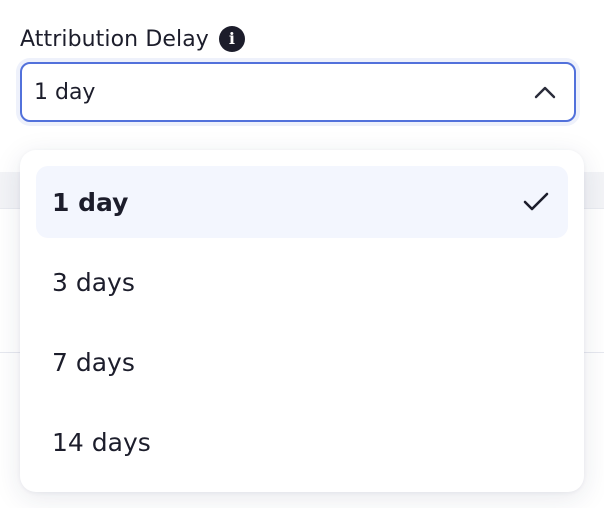 This screenshot has height=508, width=604. I want to click on option-7-days: 7 days, so click(302, 362).